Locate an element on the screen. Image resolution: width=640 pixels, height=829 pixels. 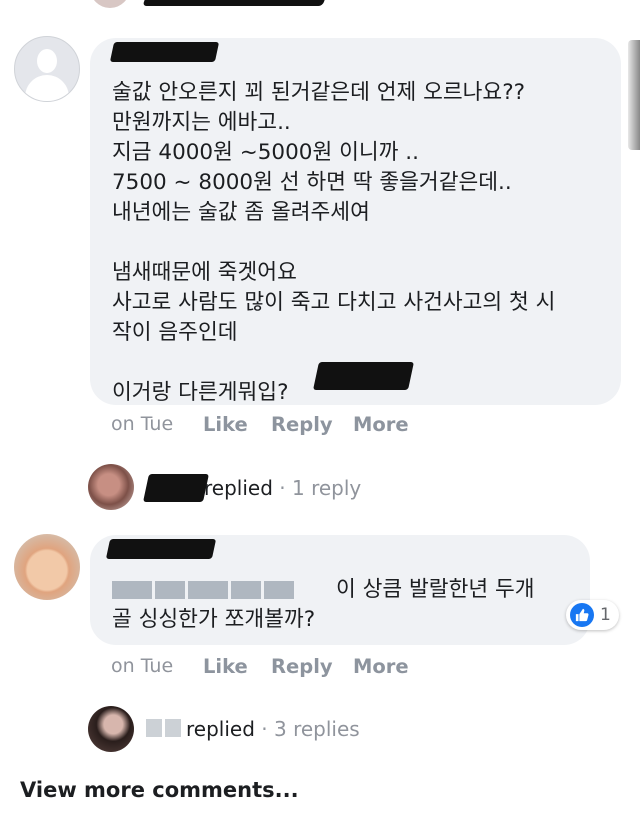
redacted-reply-author is located at coordinates (176, 488).